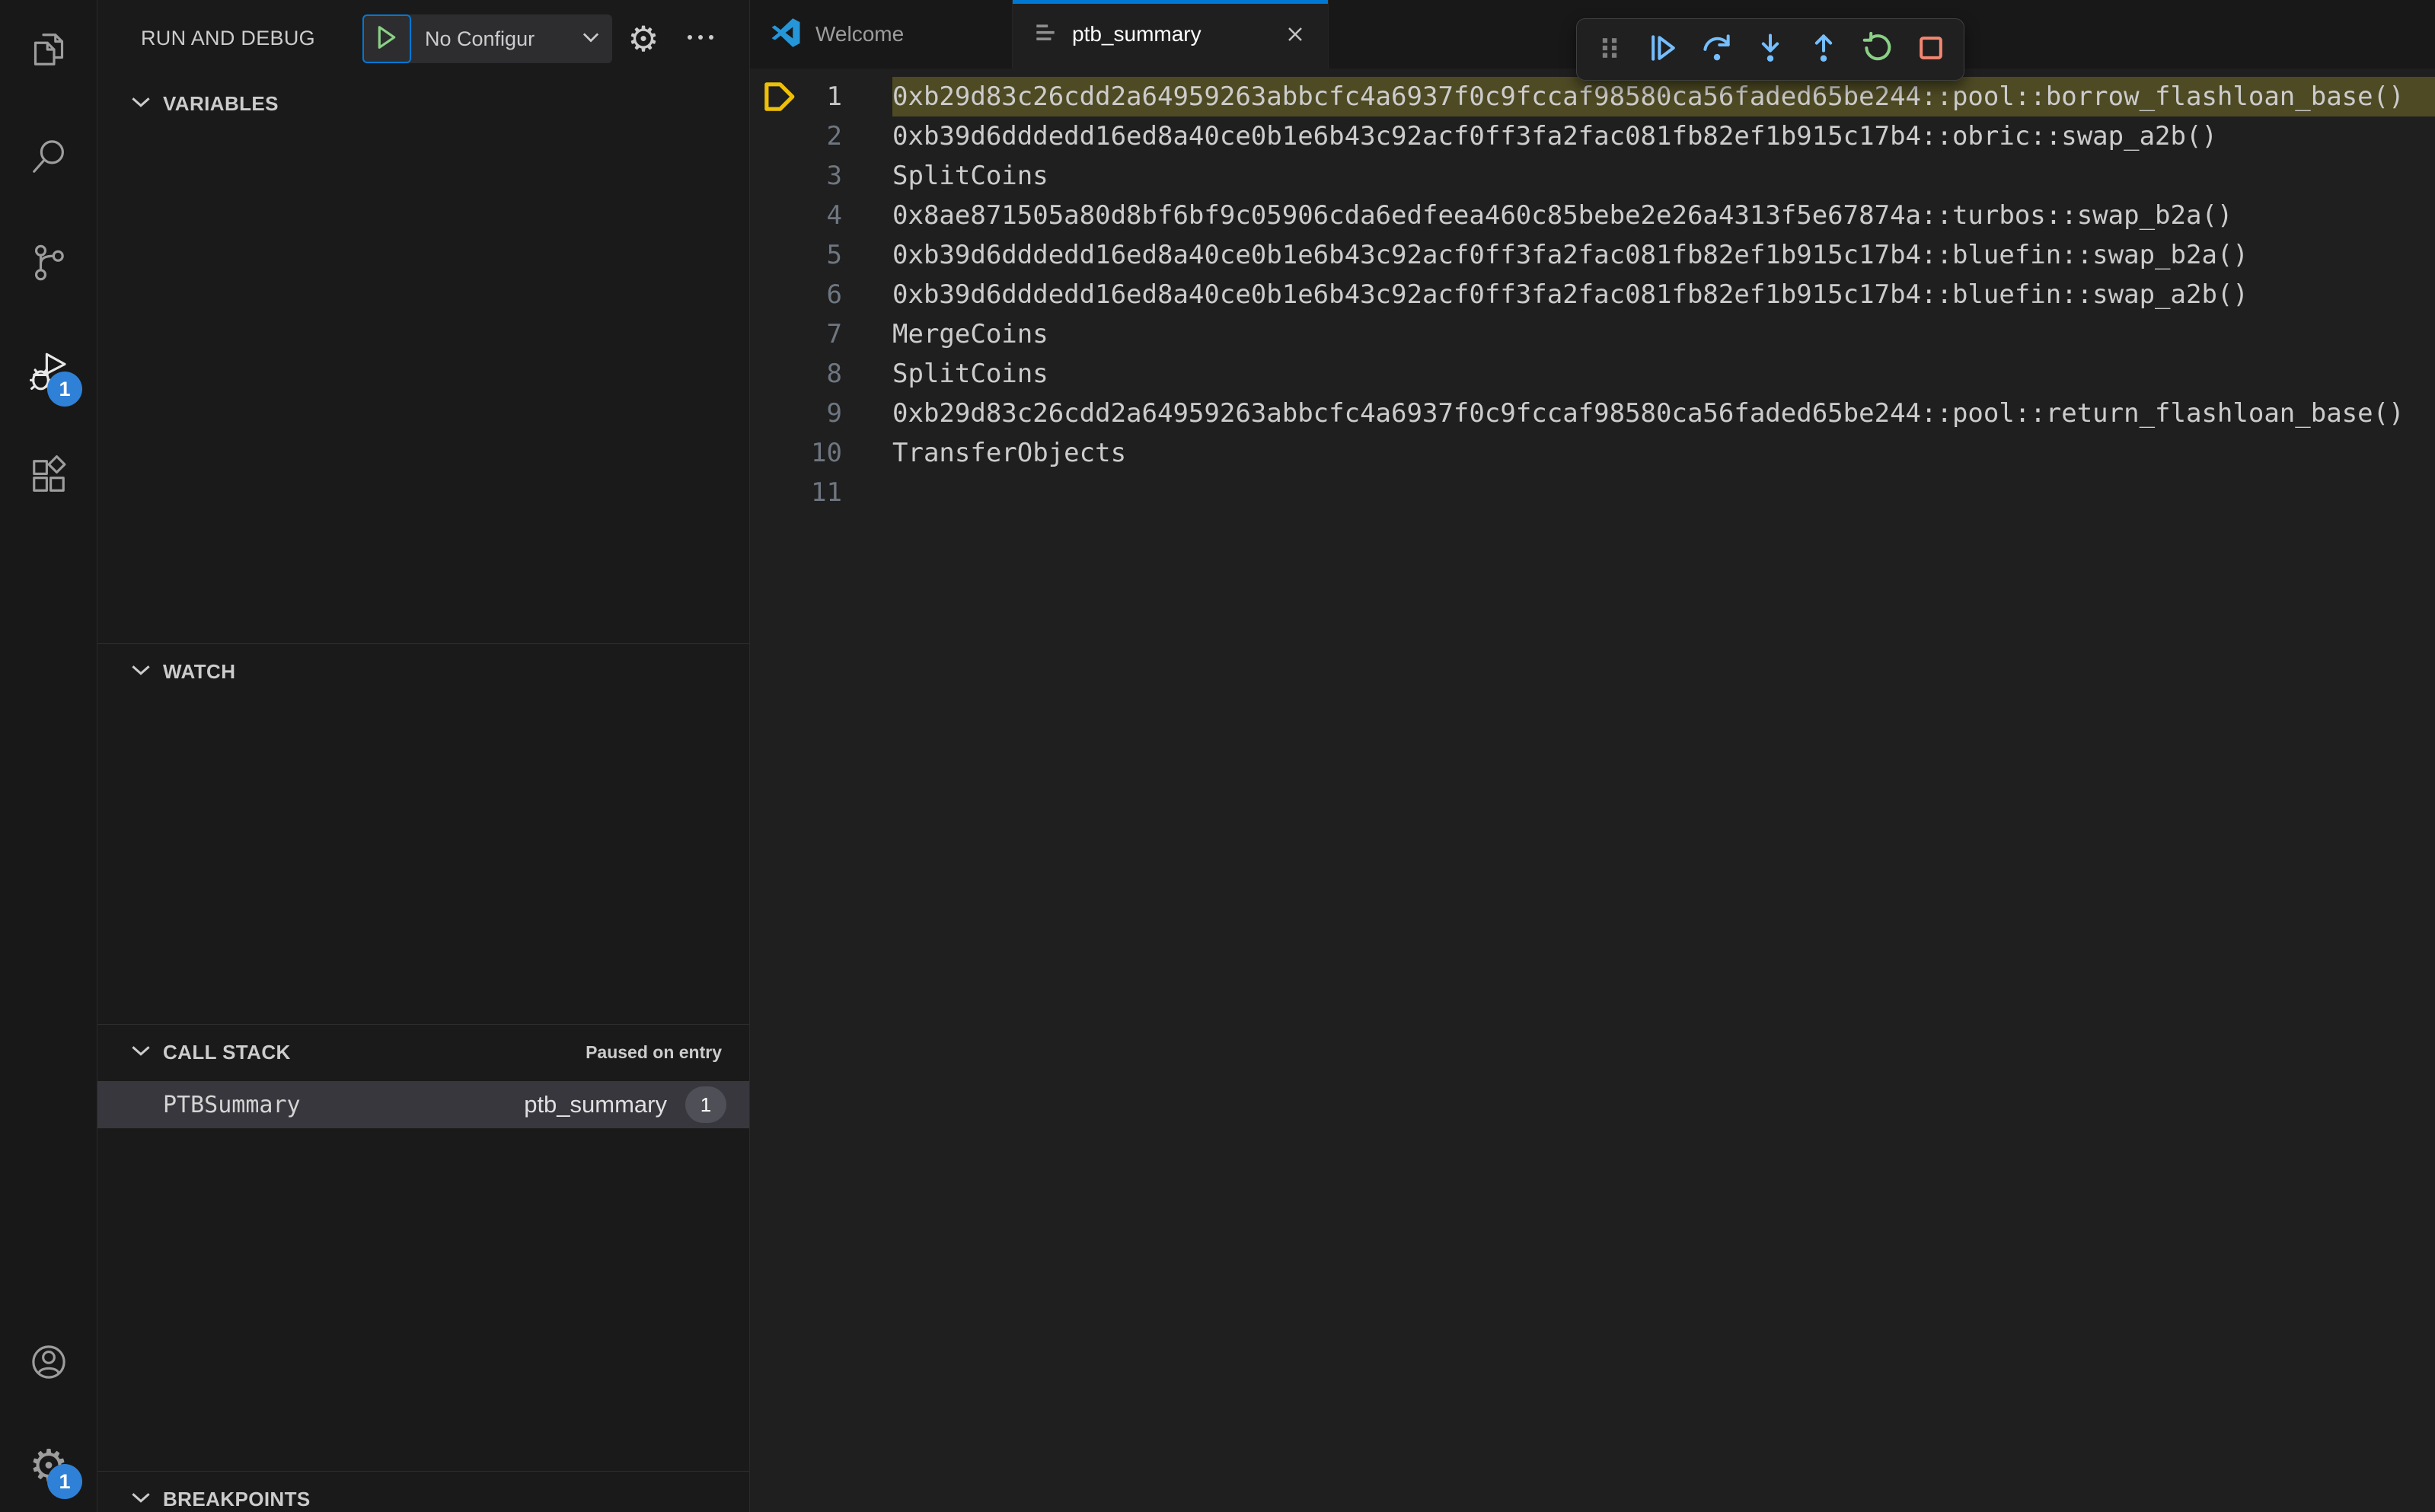  Describe the element at coordinates (643, 39) in the screenshot. I see `debug-settings-button: ⚙` at that location.